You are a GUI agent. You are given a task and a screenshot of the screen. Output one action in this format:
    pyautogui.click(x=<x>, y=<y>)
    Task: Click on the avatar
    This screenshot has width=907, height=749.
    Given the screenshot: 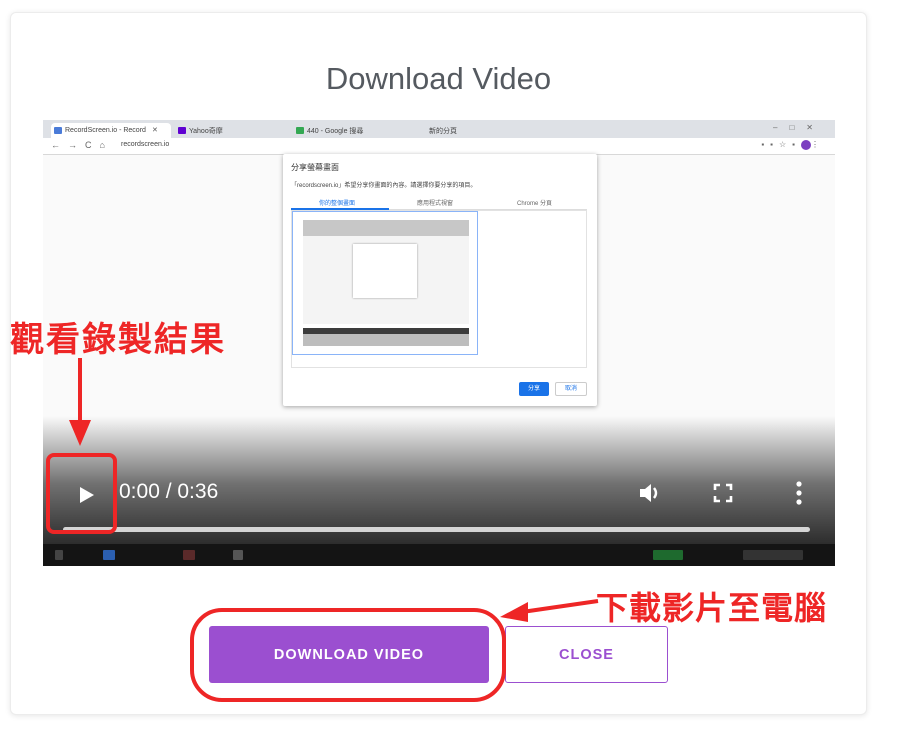 What is the action you would take?
    pyautogui.click(x=806, y=145)
    